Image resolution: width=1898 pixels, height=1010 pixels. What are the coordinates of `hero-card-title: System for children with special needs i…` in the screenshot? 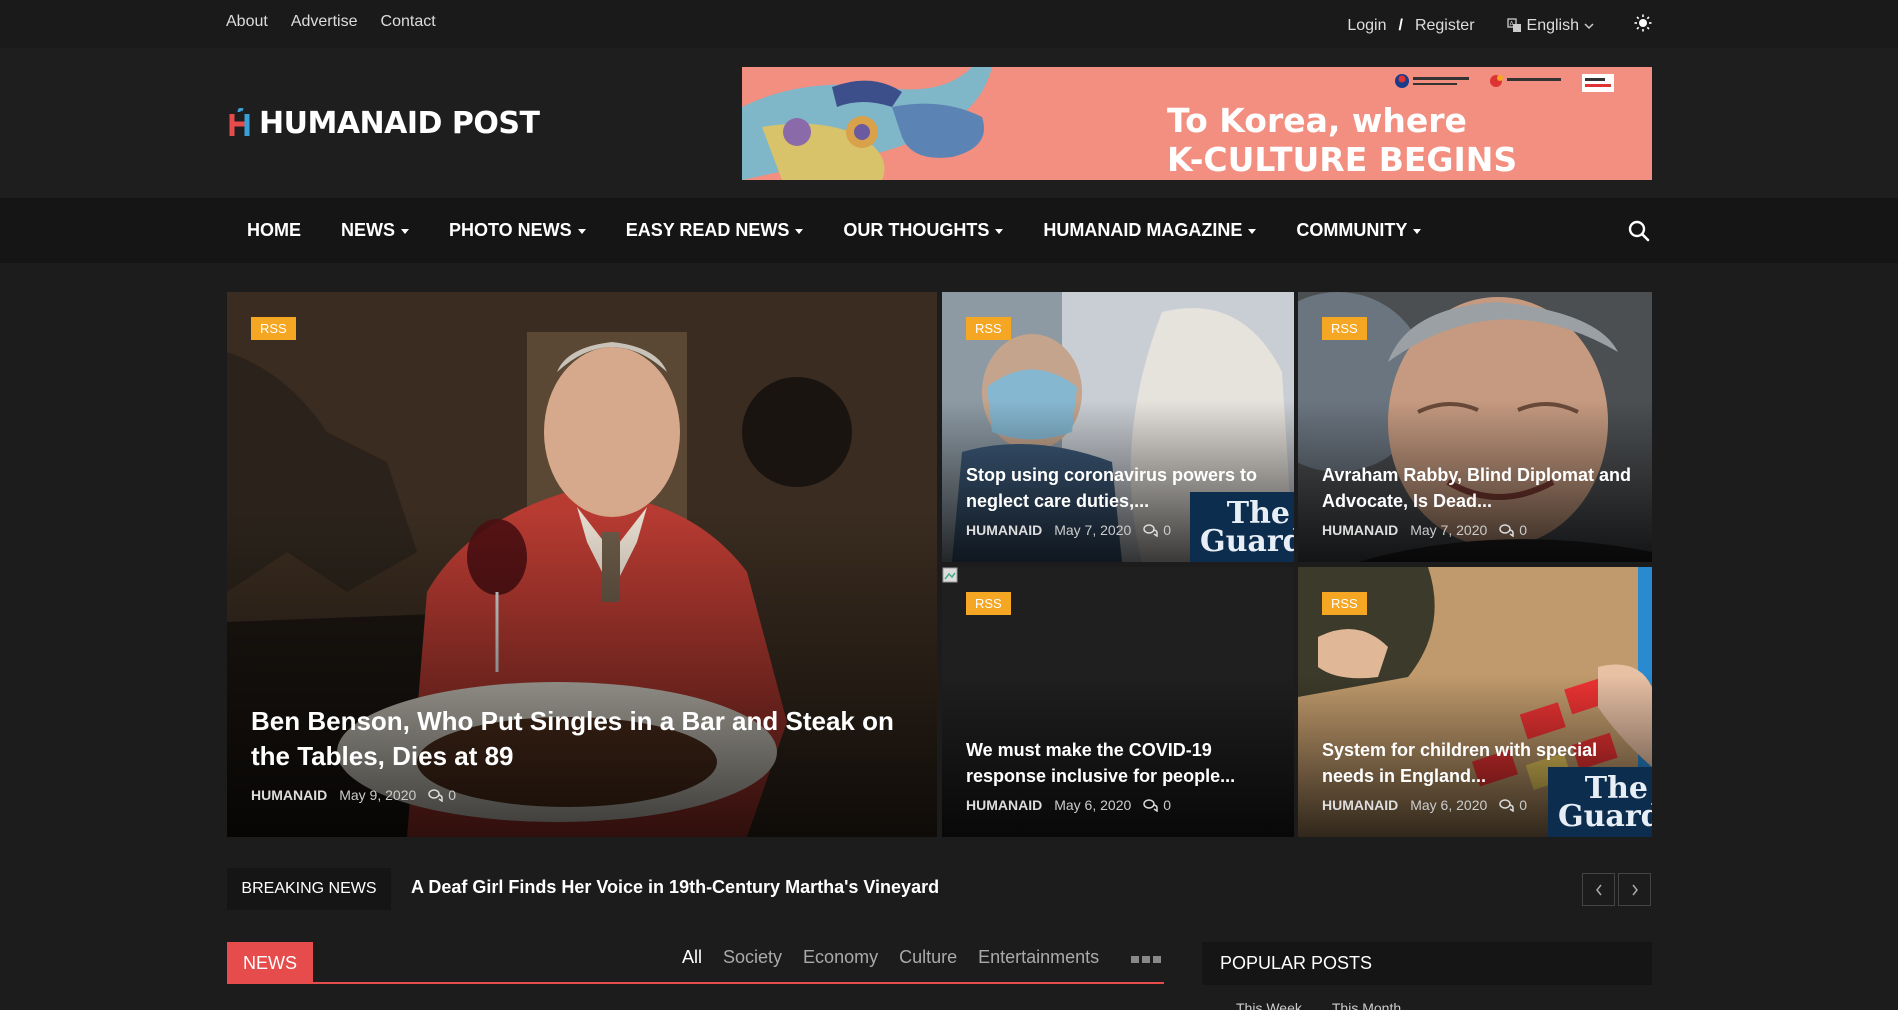 It's located at (1478, 763).